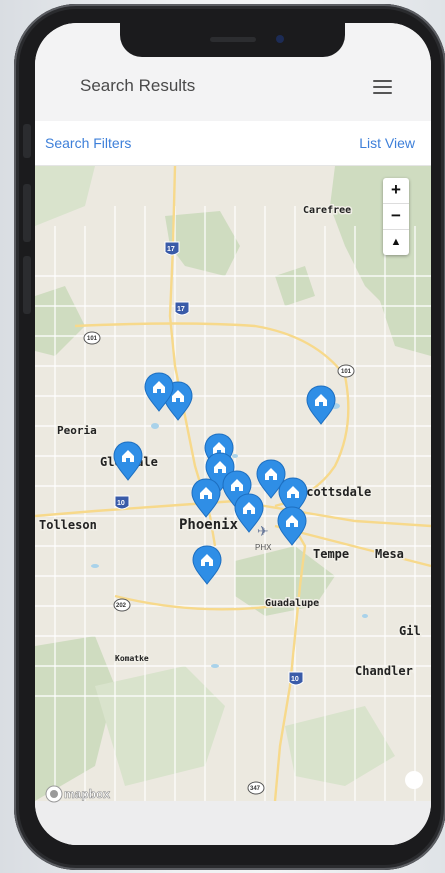  I want to click on notch, so click(232, 40).